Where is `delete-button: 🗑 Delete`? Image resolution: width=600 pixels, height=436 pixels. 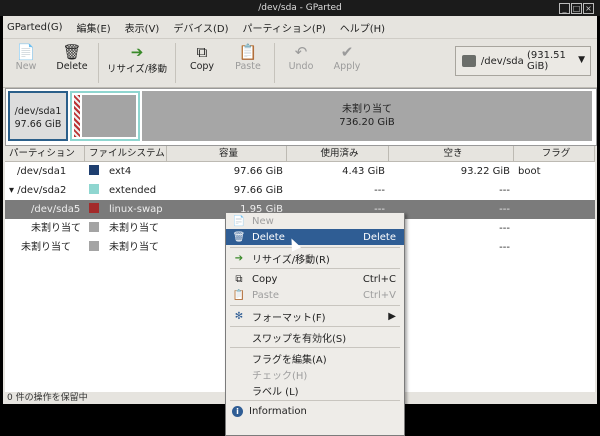 delete-button: 🗑 Delete is located at coordinates (72, 55).